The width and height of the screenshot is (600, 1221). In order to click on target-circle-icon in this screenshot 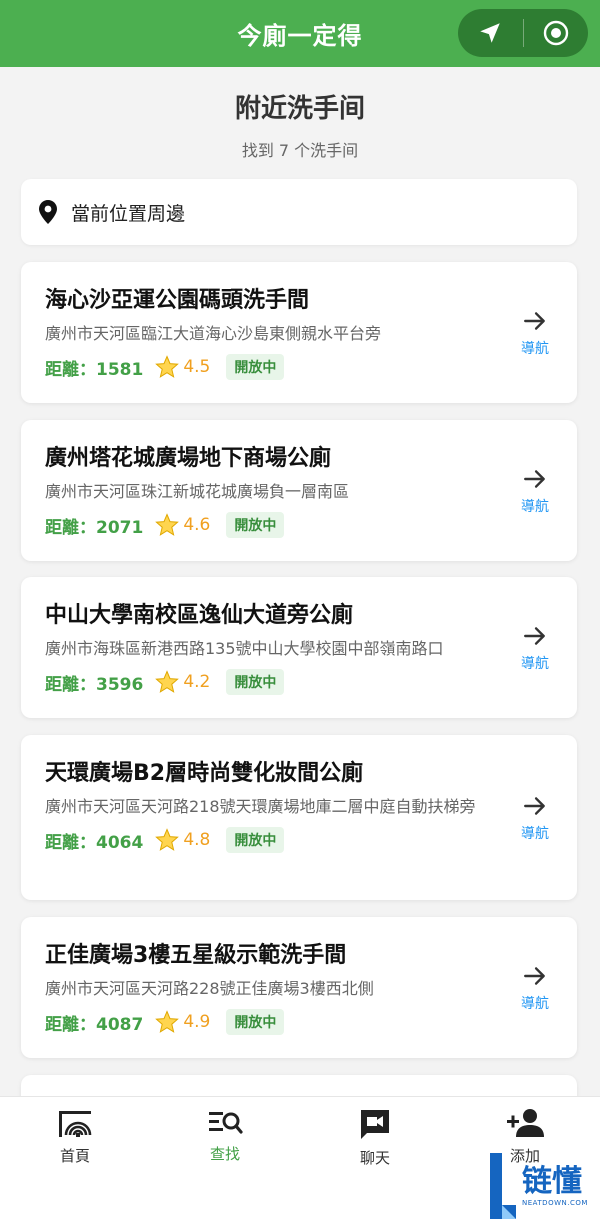, I will do `click(555, 33)`.